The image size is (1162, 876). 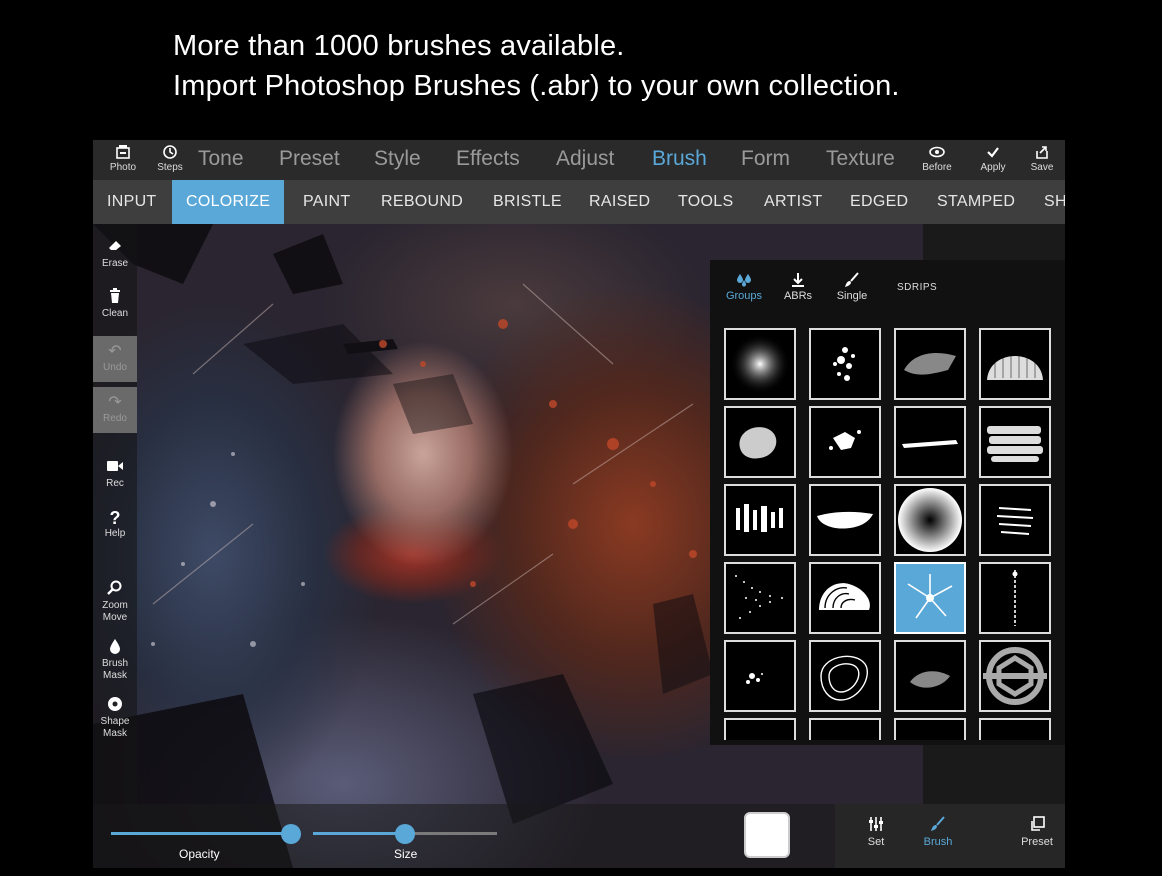 I want to click on steps-label: Steps, so click(x=170, y=167).